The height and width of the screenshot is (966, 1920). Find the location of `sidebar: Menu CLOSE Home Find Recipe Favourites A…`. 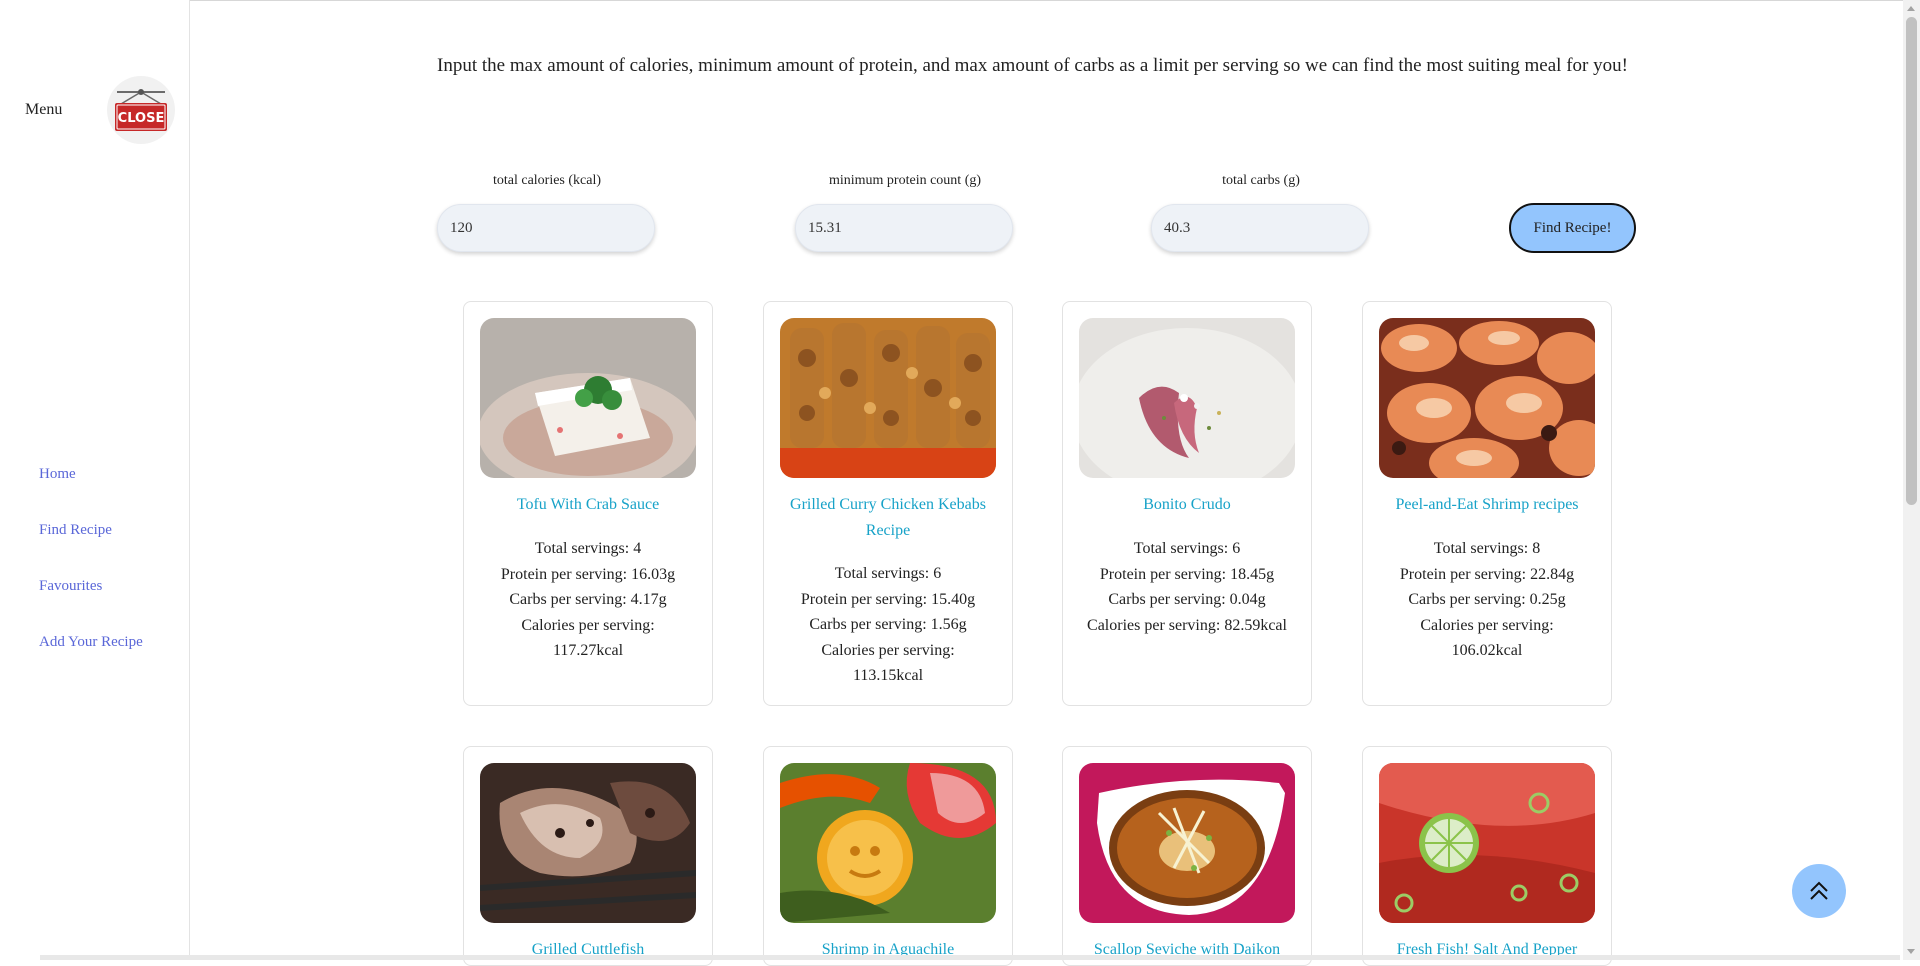

sidebar: Menu CLOSE Home Find Recipe Favourites A… is located at coordinates (95, 480).